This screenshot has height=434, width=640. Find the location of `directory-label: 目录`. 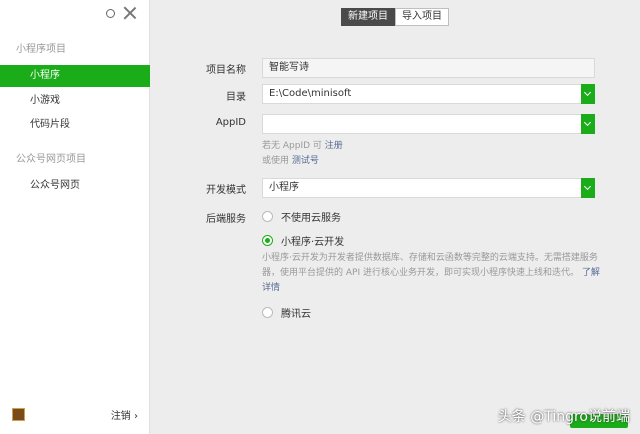

directory-label: 目录 is located at coordinates (236, 97).